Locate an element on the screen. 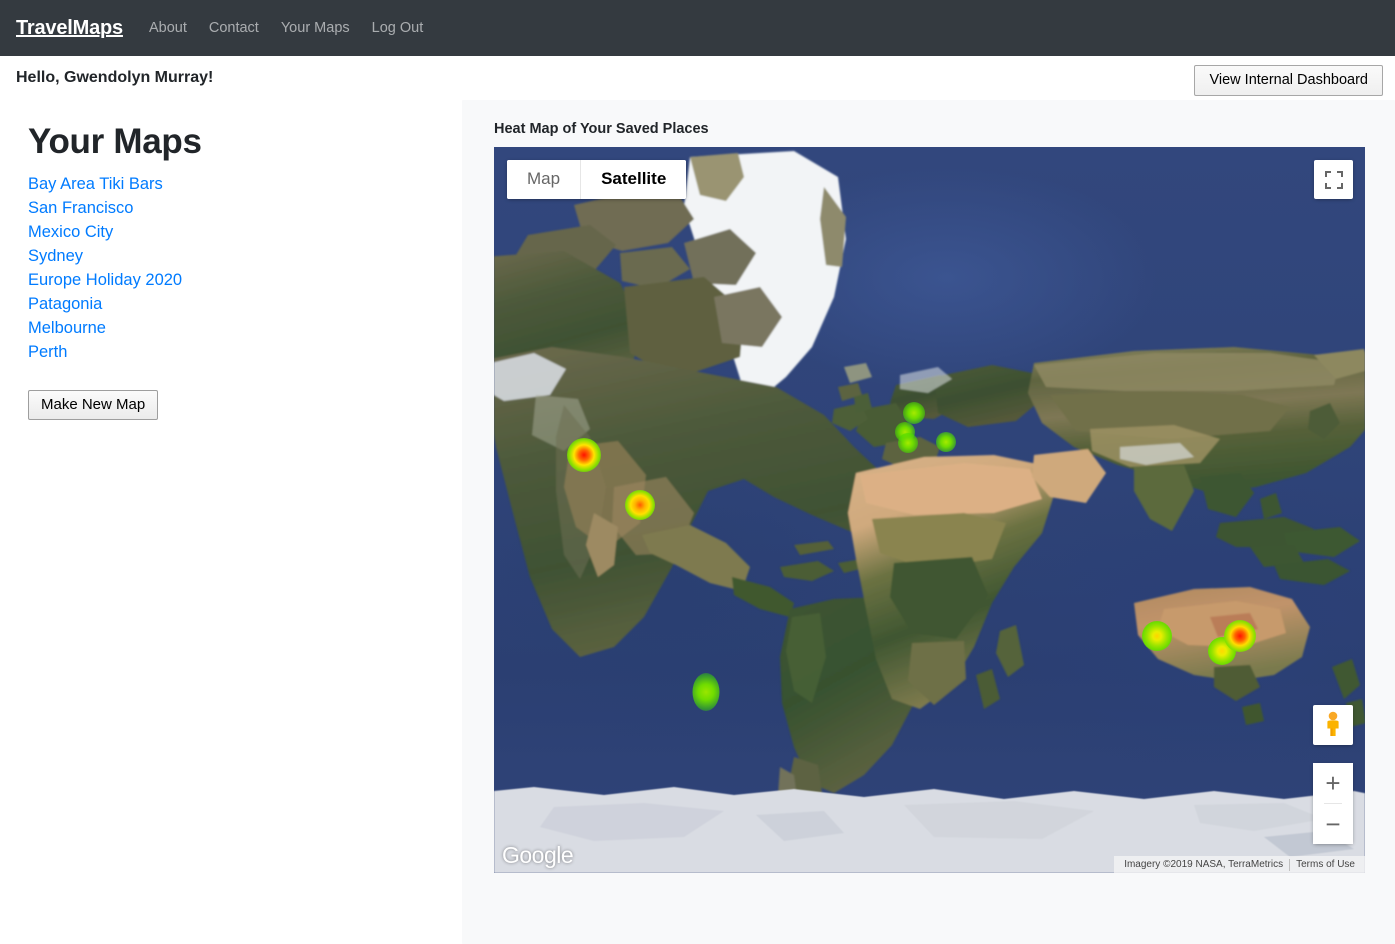  page-title: Your Maps is located at coordinates (115, 141).